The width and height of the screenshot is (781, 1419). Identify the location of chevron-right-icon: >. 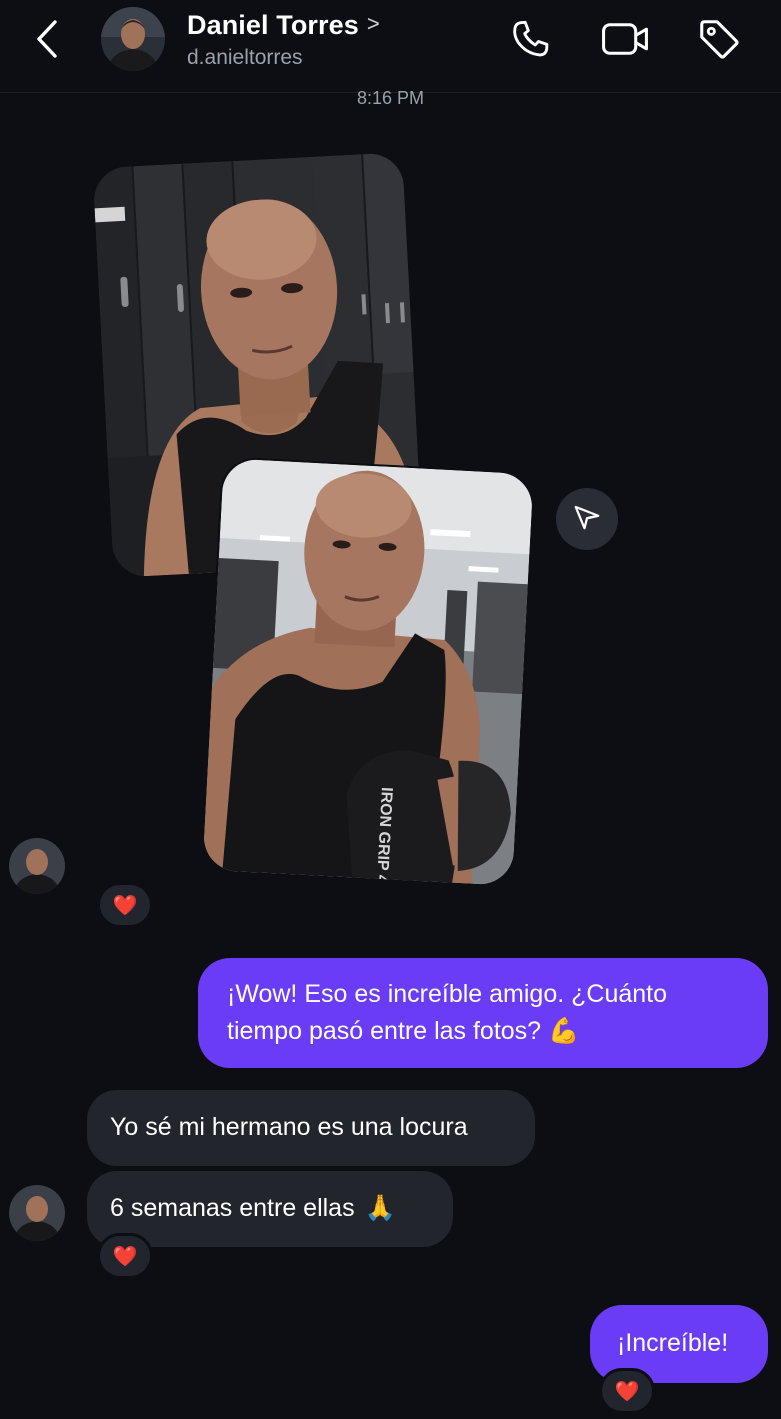
(373, 23).